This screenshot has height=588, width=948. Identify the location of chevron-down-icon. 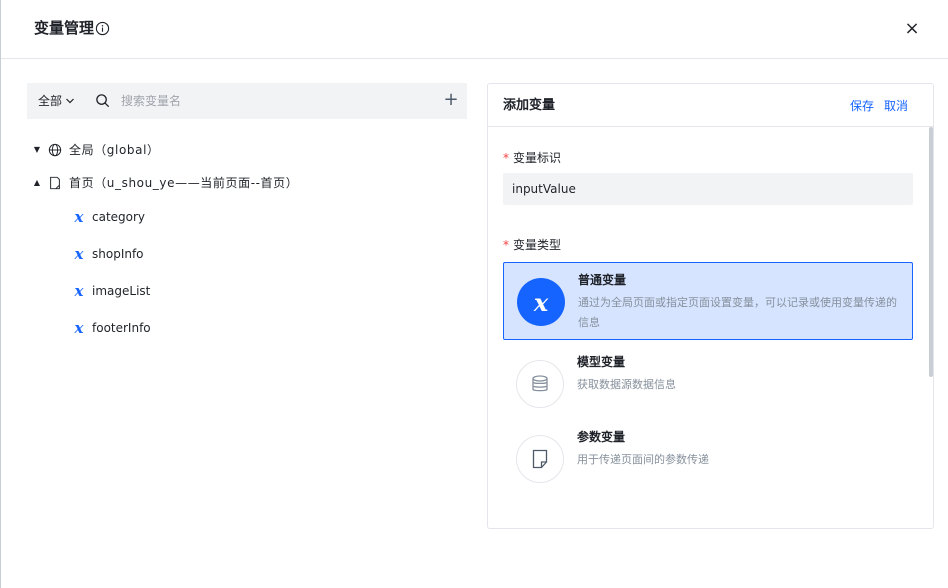
(70, 101).